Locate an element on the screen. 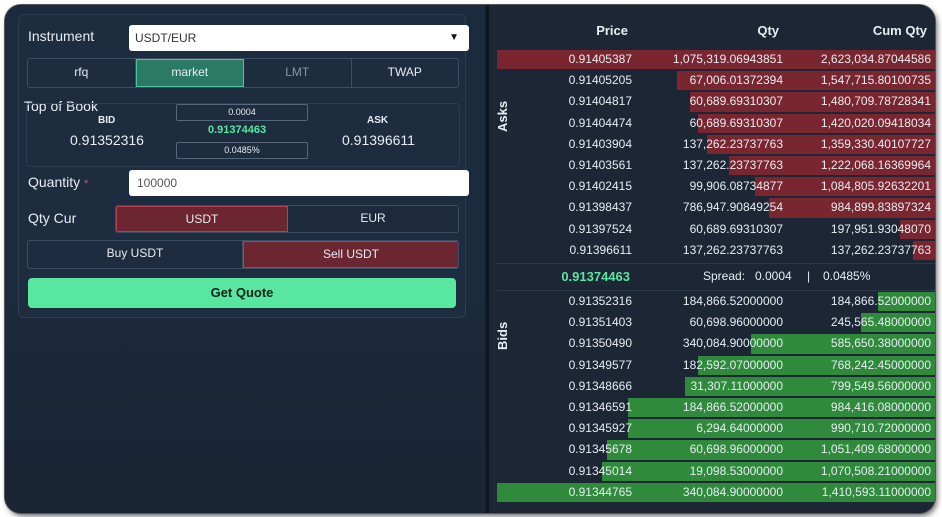  bids-price-cell: 0.91350490 is located at coordinates (600, 343).